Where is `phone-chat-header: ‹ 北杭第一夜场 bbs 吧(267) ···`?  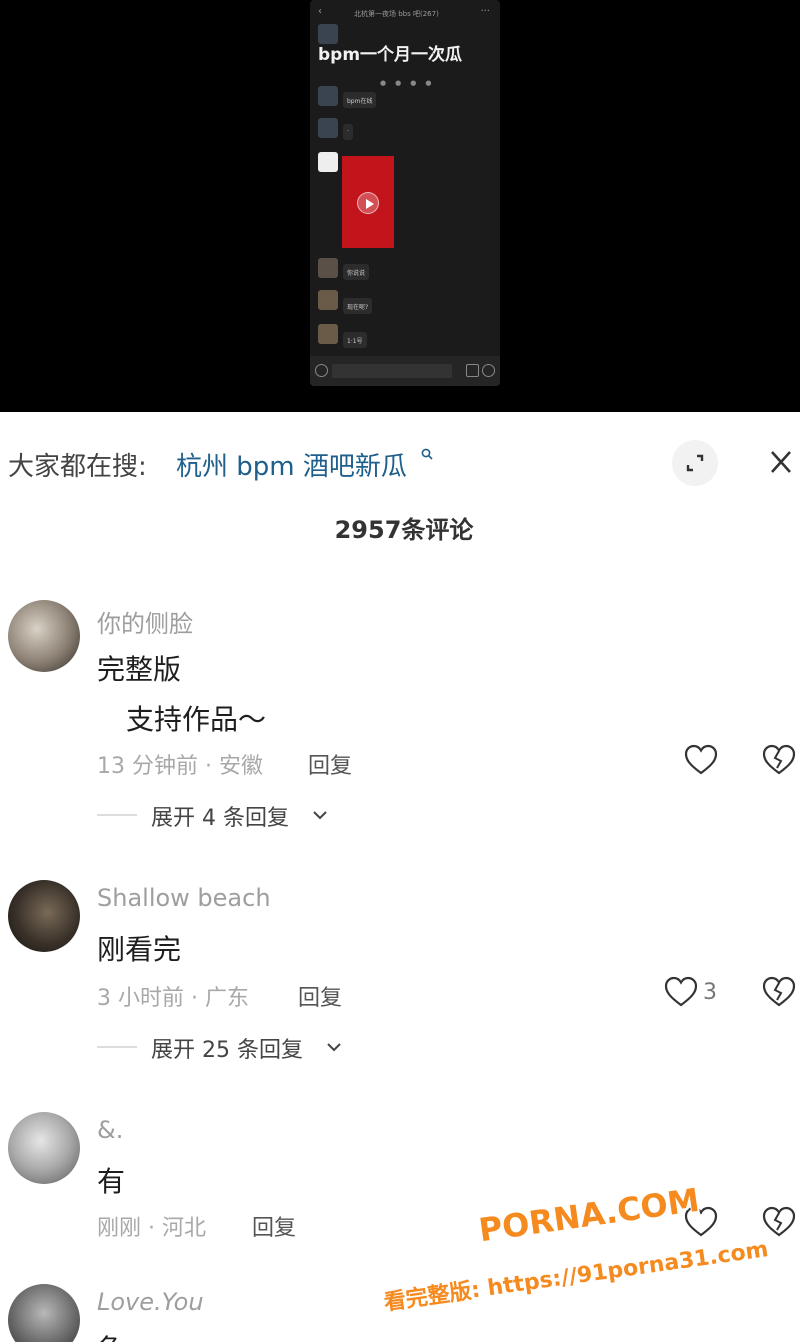
phone-chat-header: ‹ 北杭第一夜场 bbs 吧(267) ··· is located at coordinates (405, 14).